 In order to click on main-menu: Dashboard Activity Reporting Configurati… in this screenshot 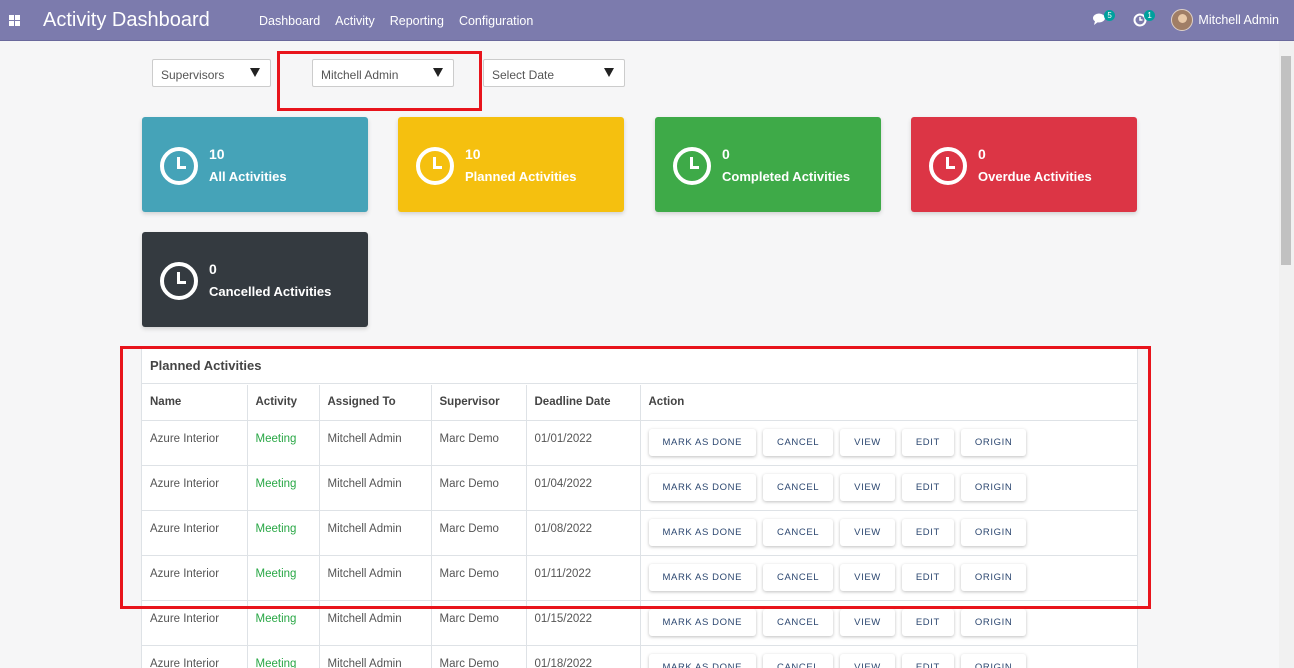, I will do `click(403, 21)`.